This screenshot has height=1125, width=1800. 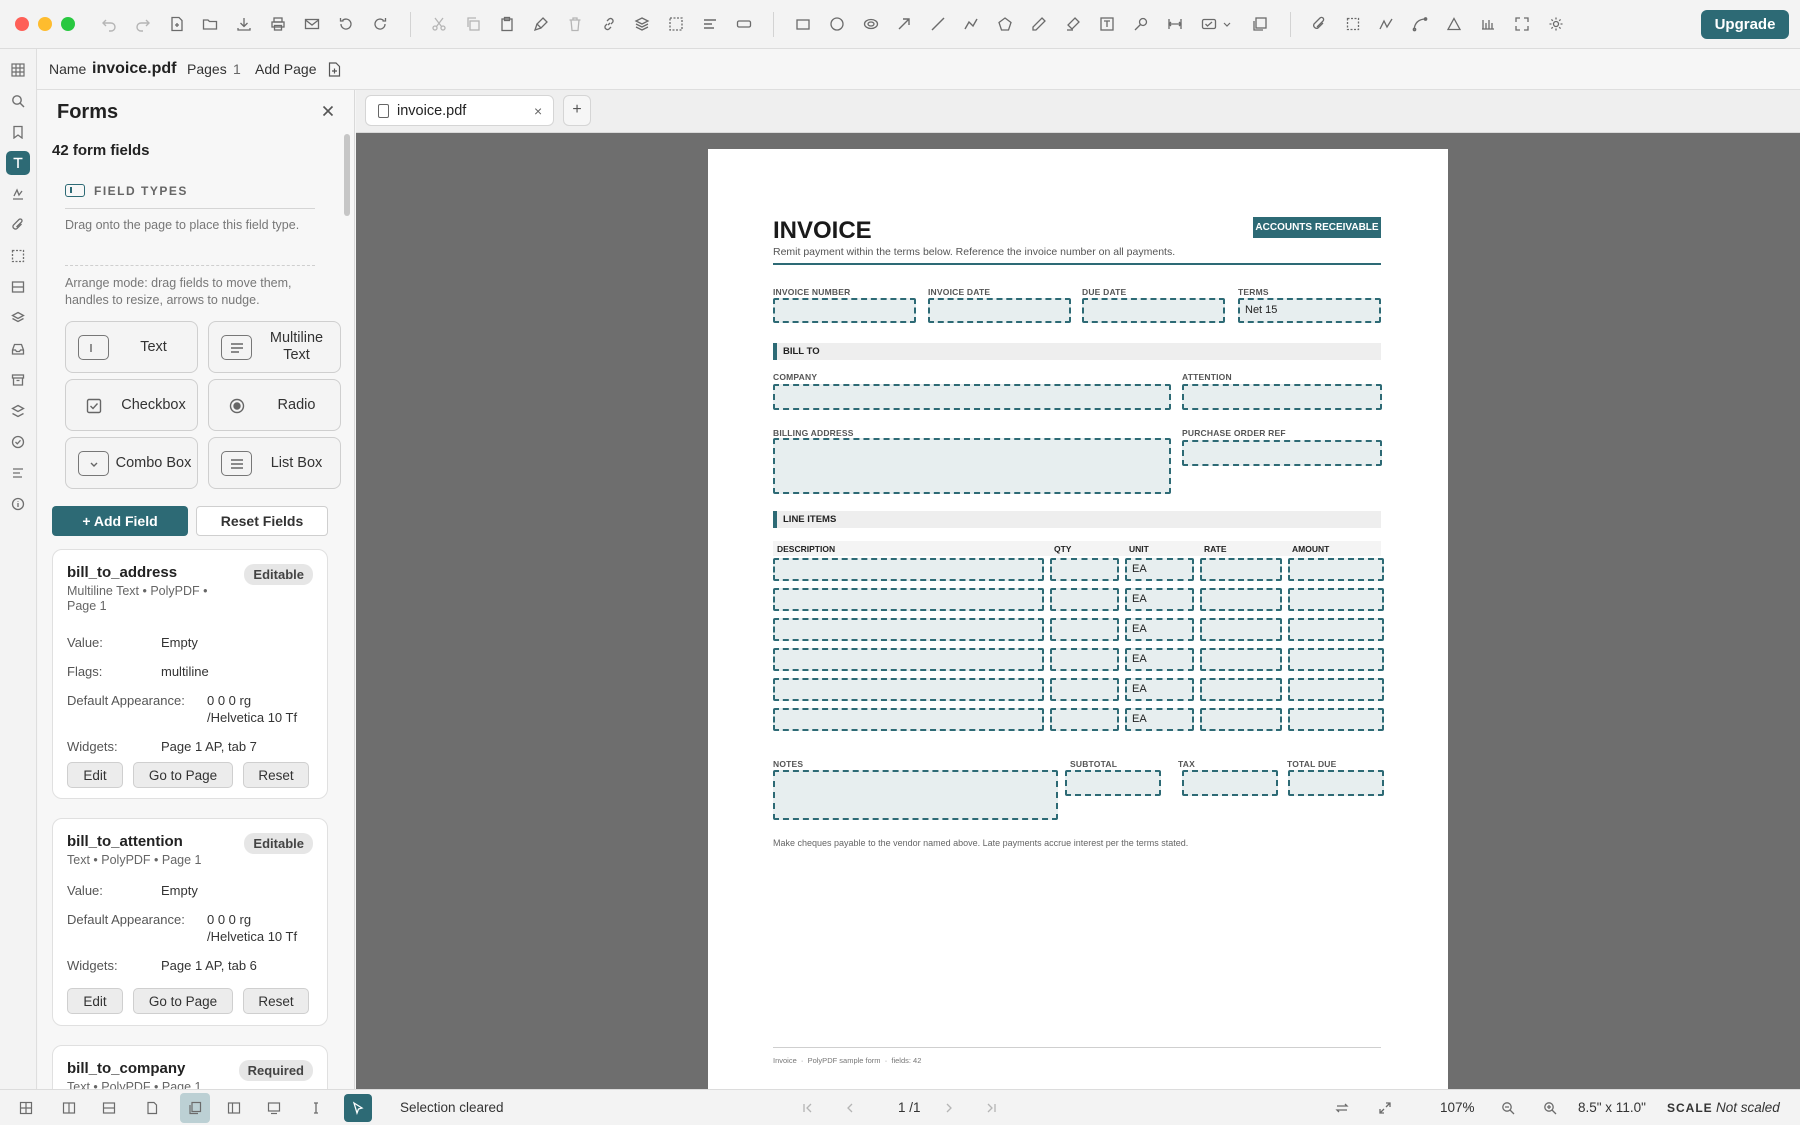 What do you see at coordinates (131, 347) in the screenshot?
I see `field-type-text: Text` at bounding box center [131, 347].